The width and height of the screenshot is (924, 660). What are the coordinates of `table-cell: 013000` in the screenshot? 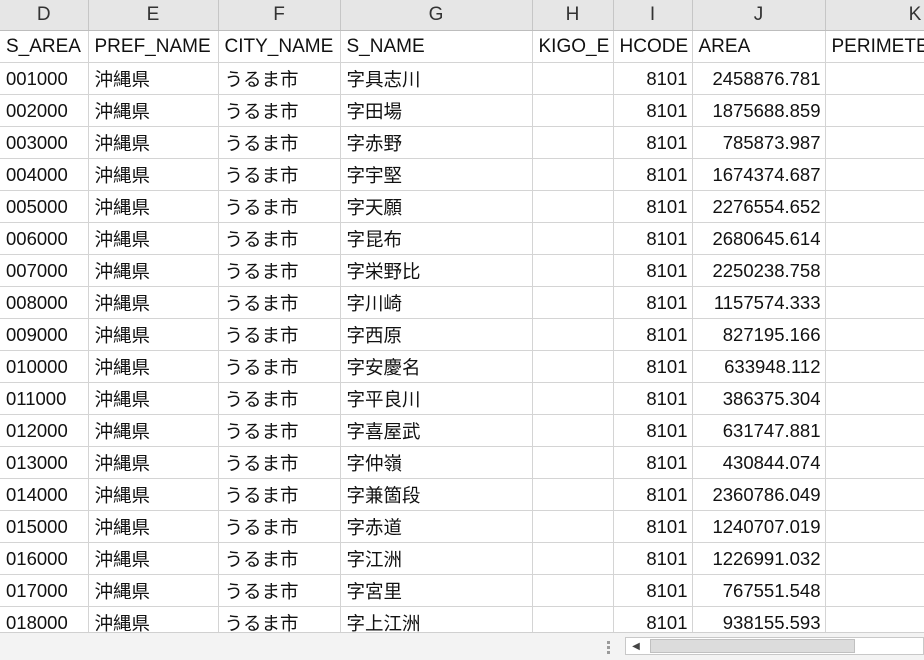 It's located at (44, 462).